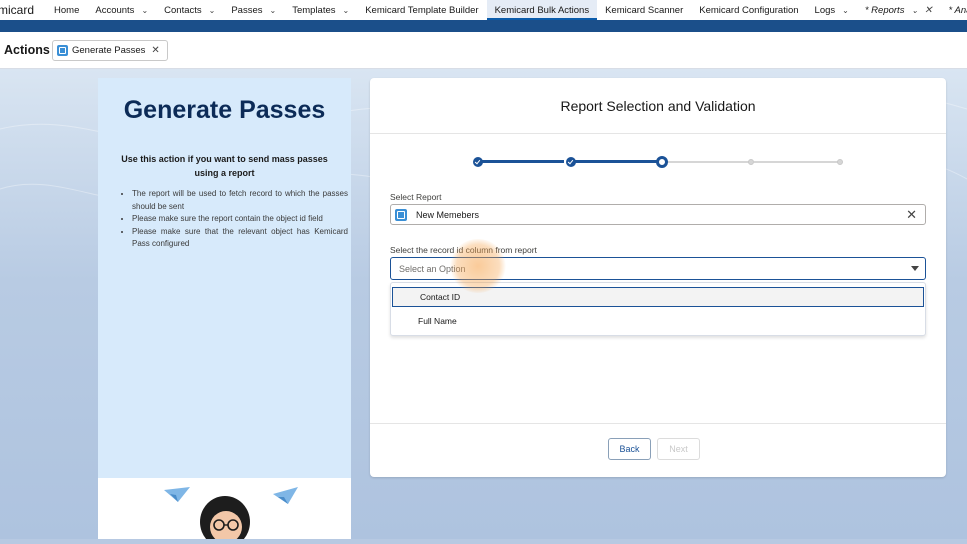 Image resolution: width=967 pixels, height=544 pixels. Describe the element at coordinates (911, 214) in the screenshot. I see `clear-selection-icon: ✕` at that location.